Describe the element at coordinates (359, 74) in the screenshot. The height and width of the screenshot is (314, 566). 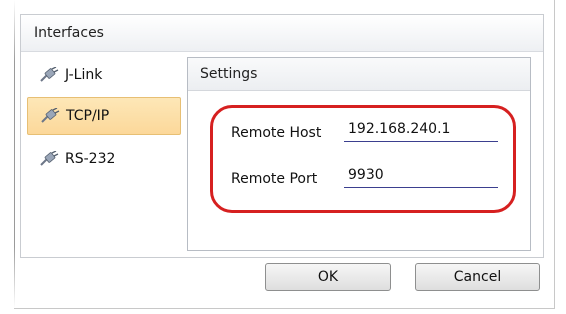
I see `settings-header: Settings` at that location.